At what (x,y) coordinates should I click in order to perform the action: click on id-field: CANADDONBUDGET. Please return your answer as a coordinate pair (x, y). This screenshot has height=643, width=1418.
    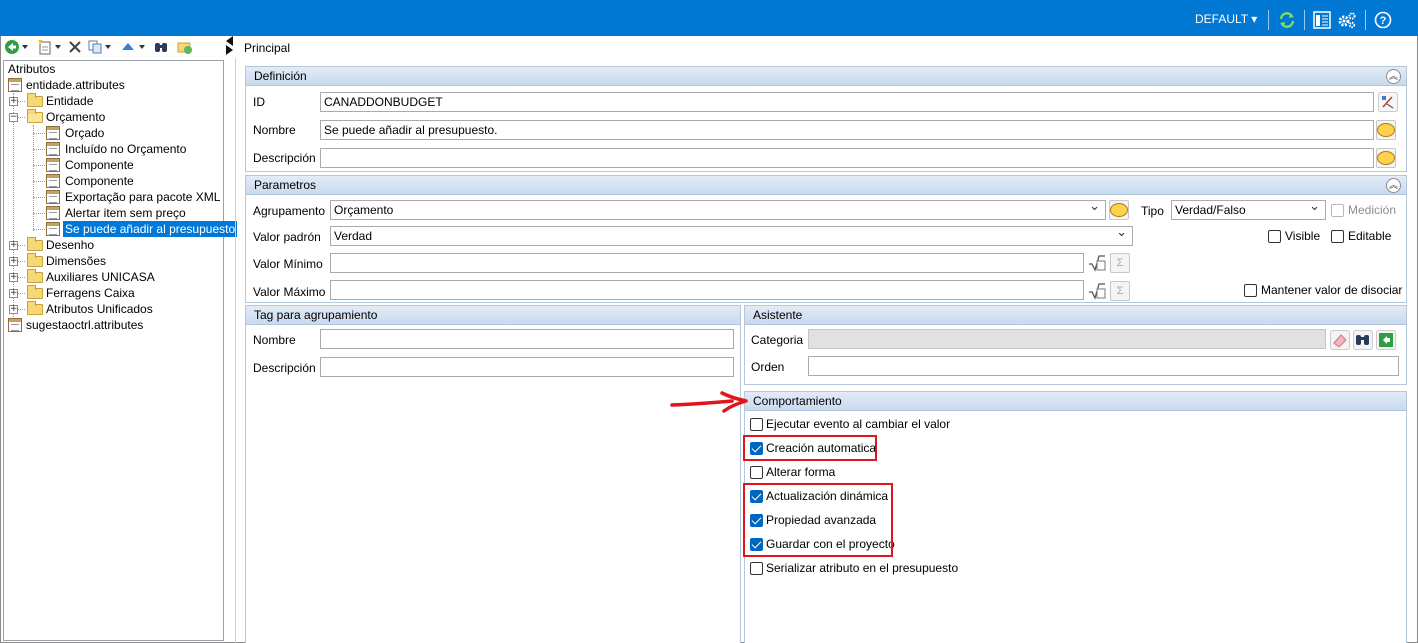
    Looking at the image, I should click on (847, 102).